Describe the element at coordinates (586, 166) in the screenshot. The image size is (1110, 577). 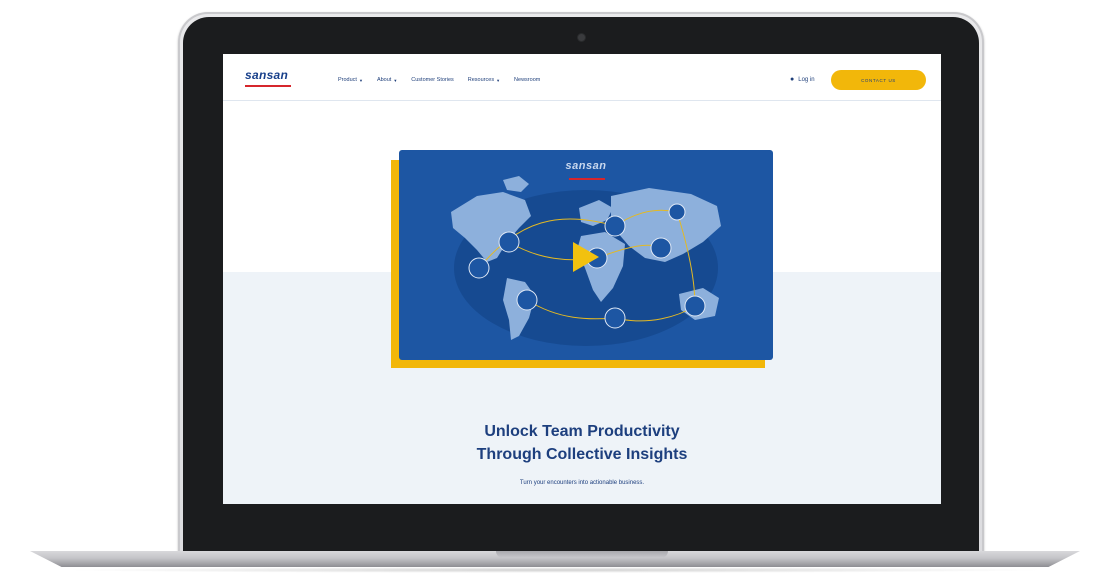
I see `video-brand-logo: sansan` at that location.